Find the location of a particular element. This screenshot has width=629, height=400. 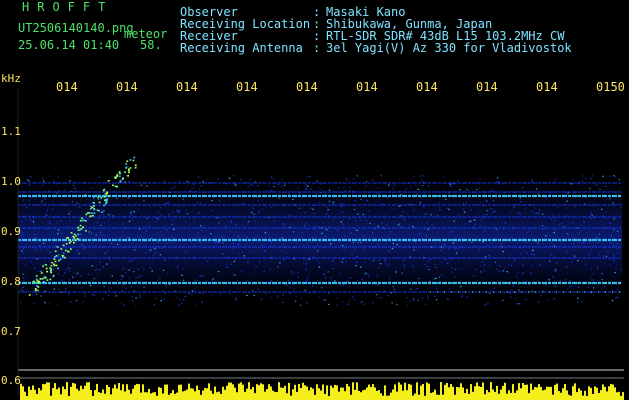

freq-tick: 0.6 is located at coordinates (11, 380).